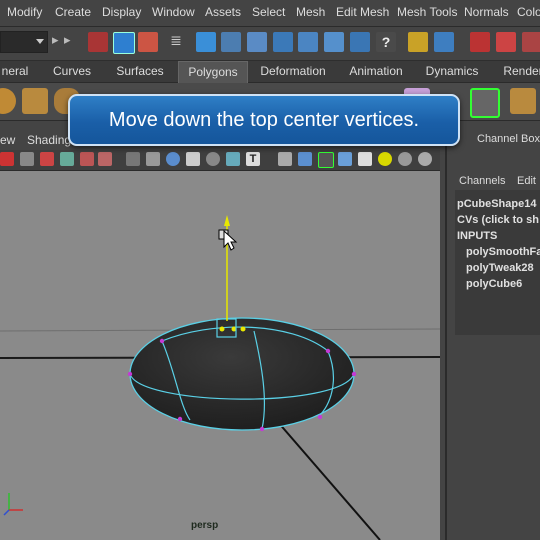  I want to click on tab-polygons: Polygons, so click(213, 72).